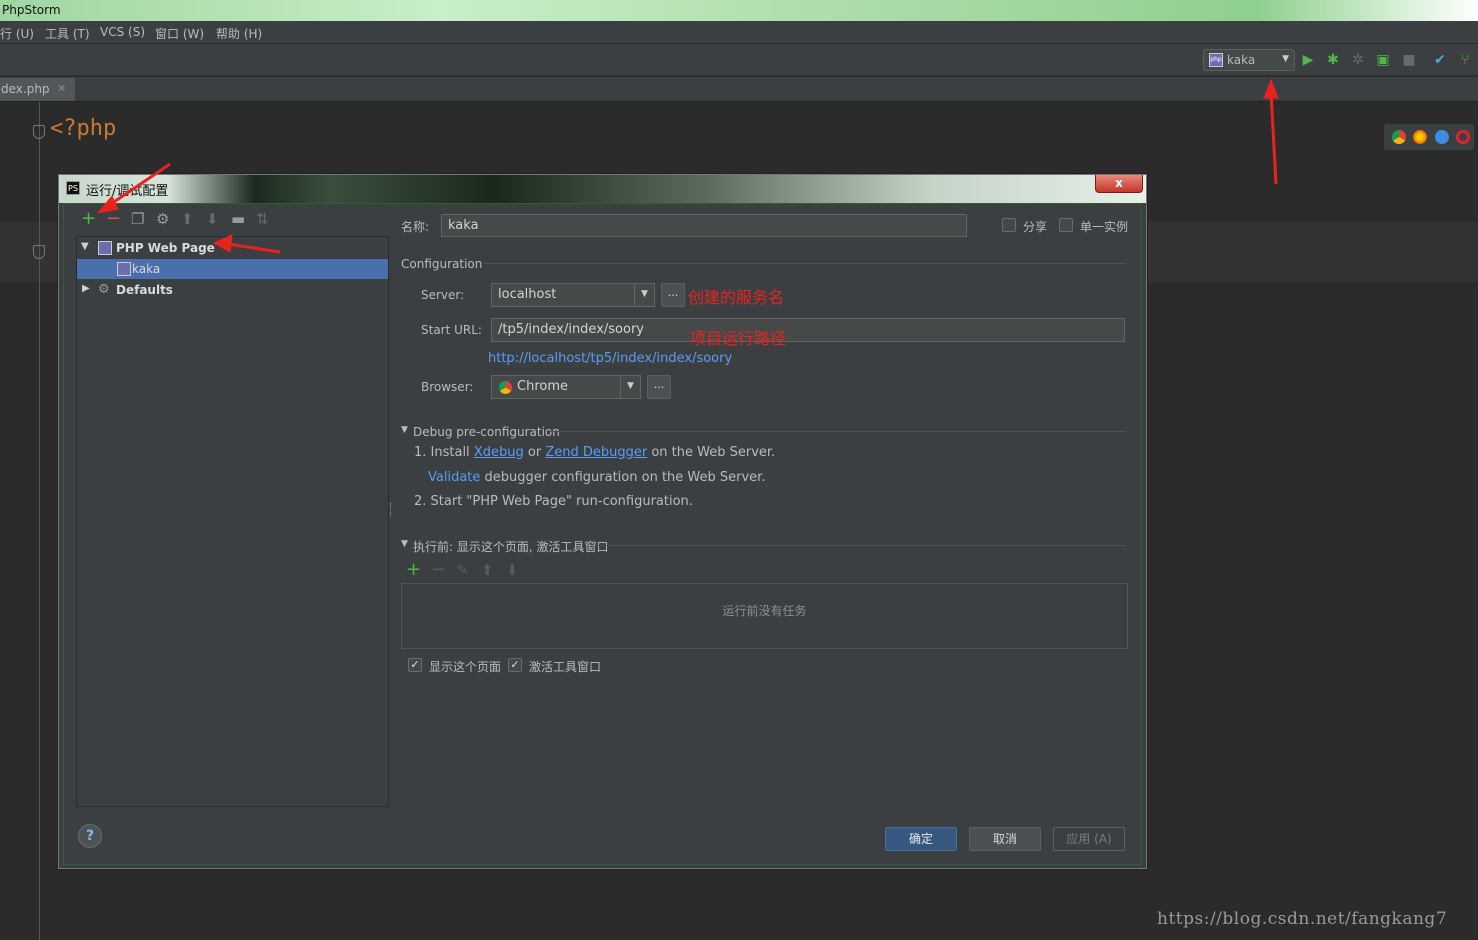 The image size is (1478, 940). Describe the element at coordinates (88, 219) in the screenshot. I see `add-icon: +` at that location.